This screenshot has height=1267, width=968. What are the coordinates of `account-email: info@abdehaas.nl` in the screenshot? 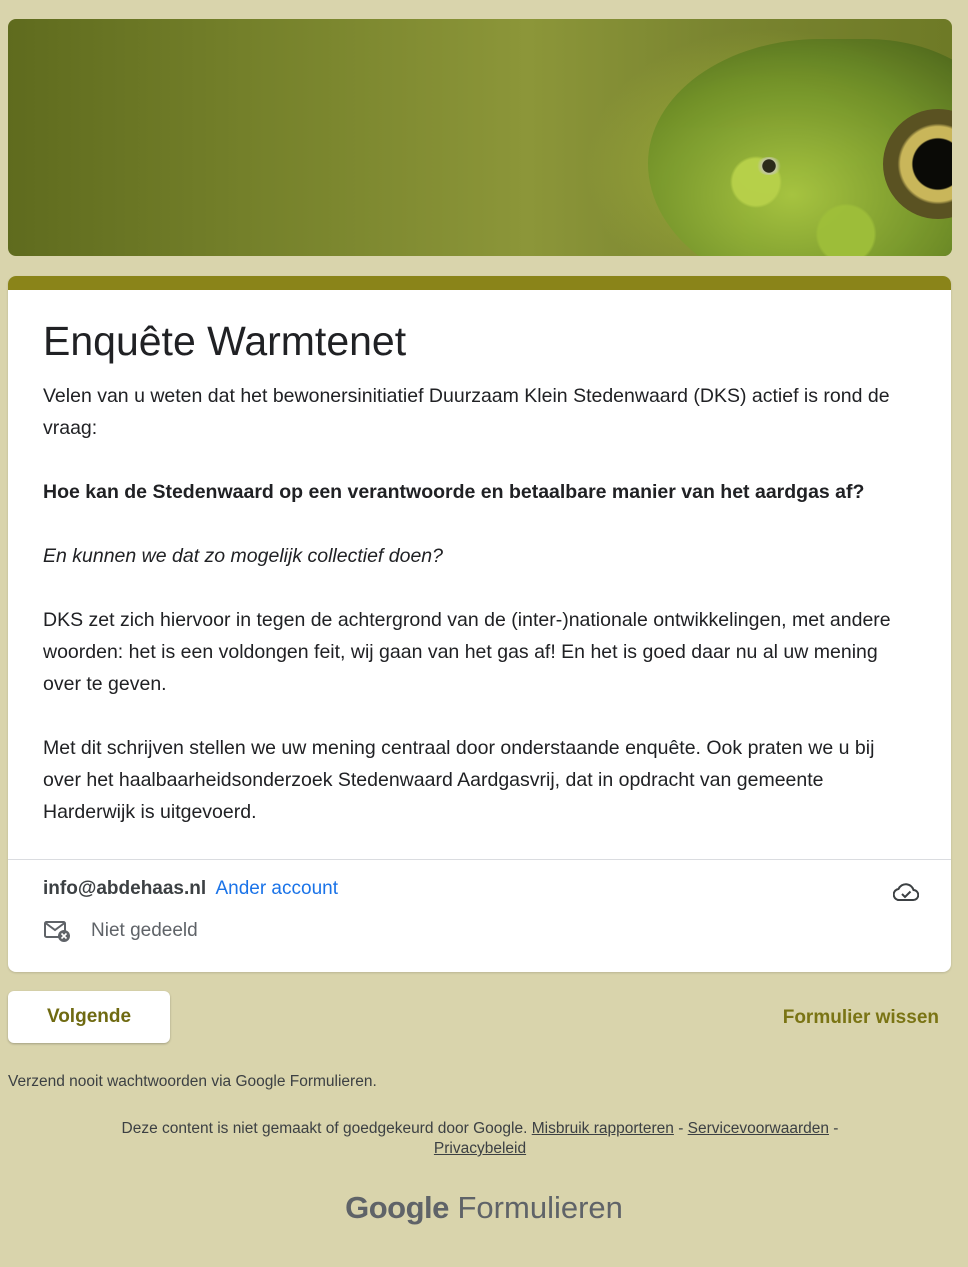 It's located at (125, 888).